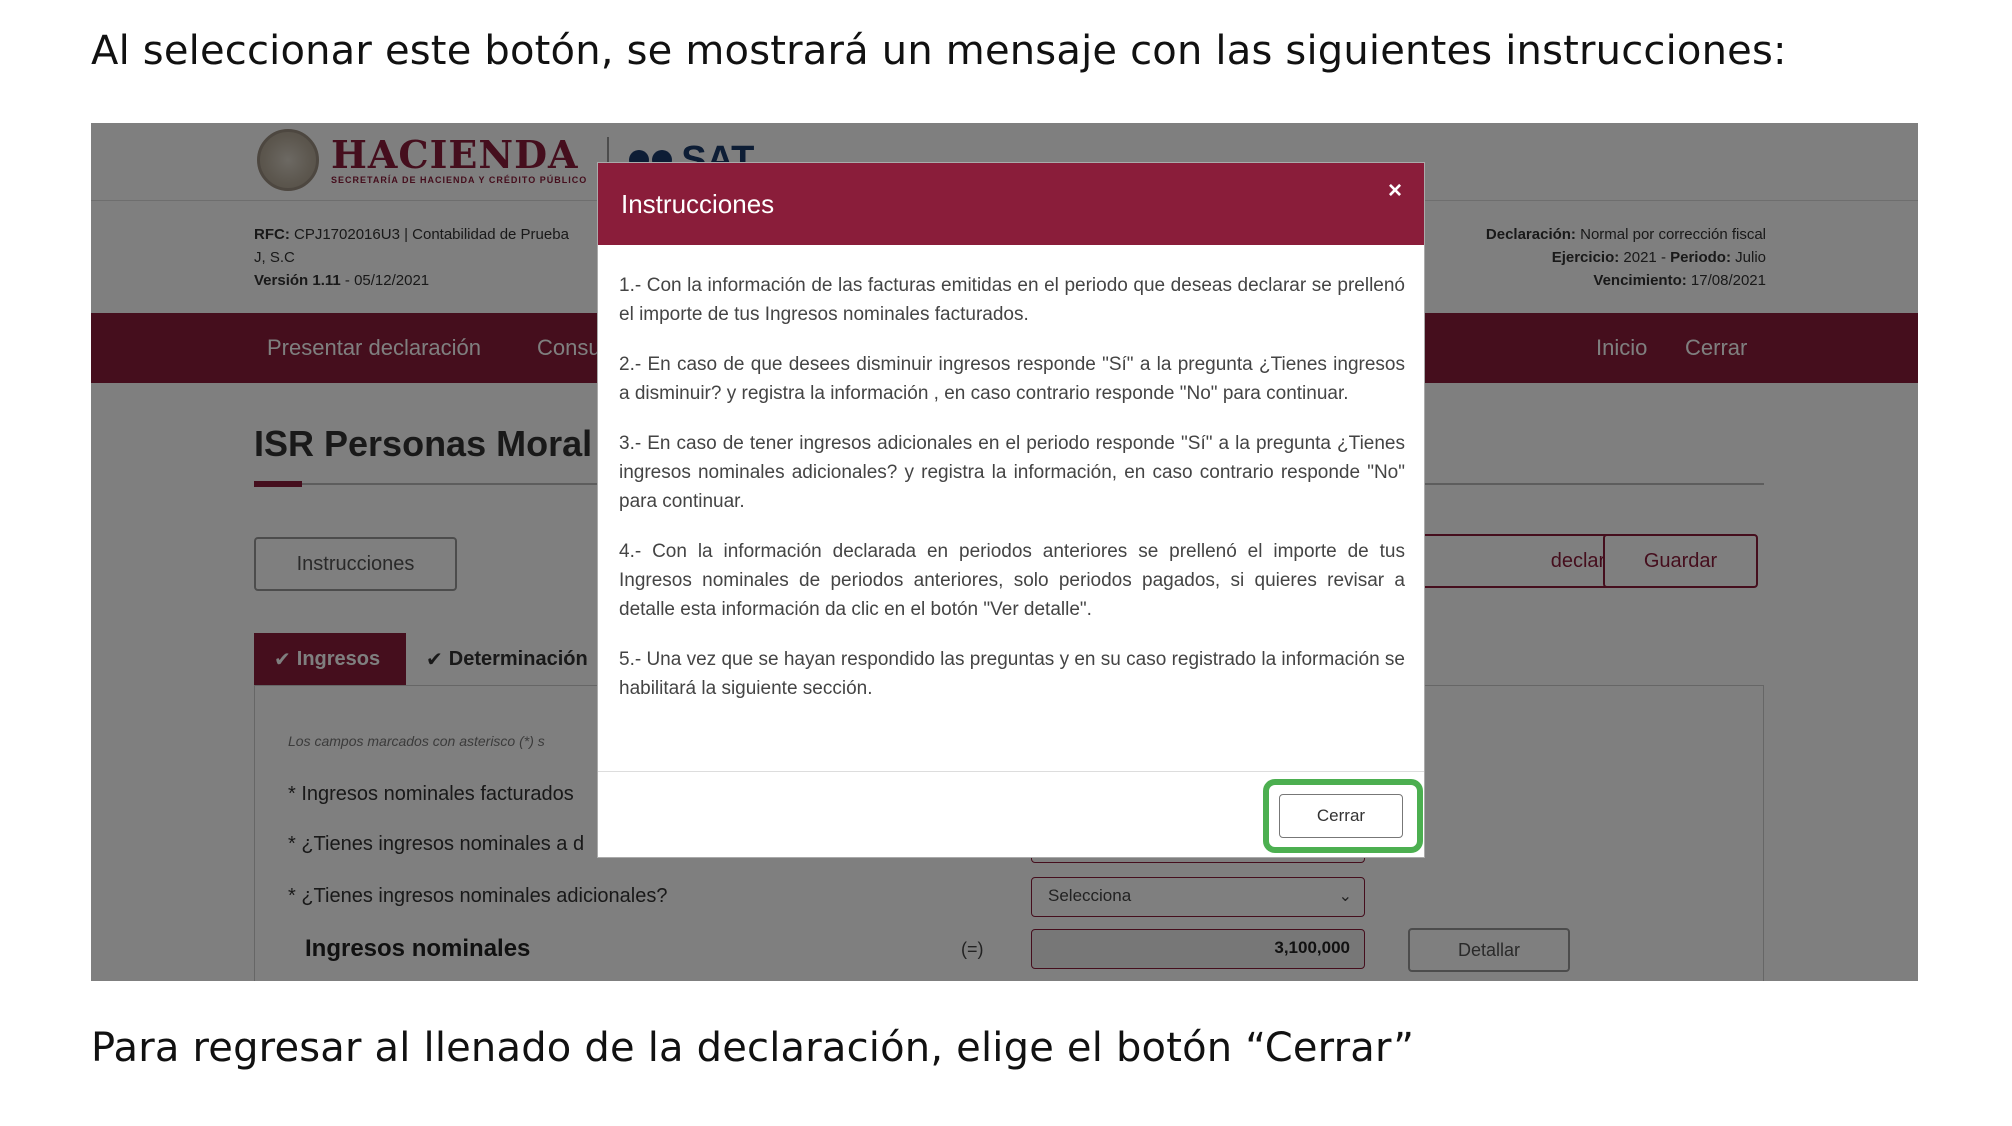 This screenshot has height=1126, width=2012. What do you see at coordinates (1341, 816) in the screenshot?
I see `modal-cerrar-button: Cerrar` at bounding box center [1341, 816].